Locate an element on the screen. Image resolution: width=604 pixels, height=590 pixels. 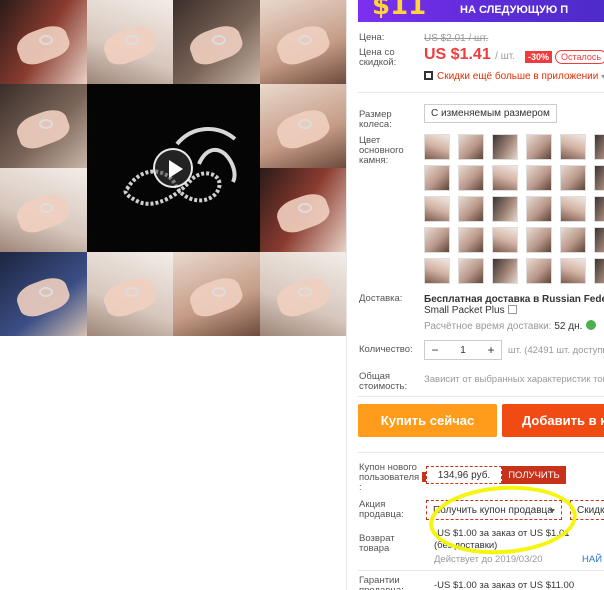
decrease-button: − is located at coordinates (435, 350).